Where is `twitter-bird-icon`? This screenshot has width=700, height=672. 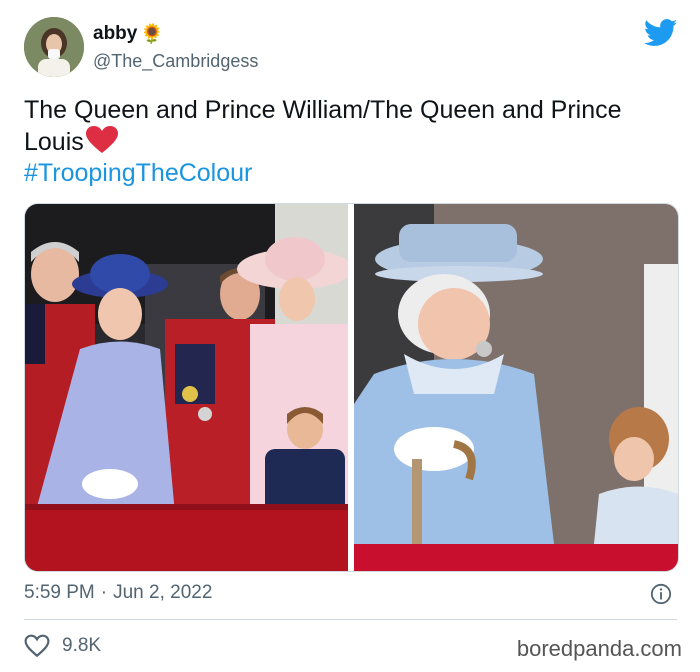 twitter-bird-icon is located at coordinates (661, 33).